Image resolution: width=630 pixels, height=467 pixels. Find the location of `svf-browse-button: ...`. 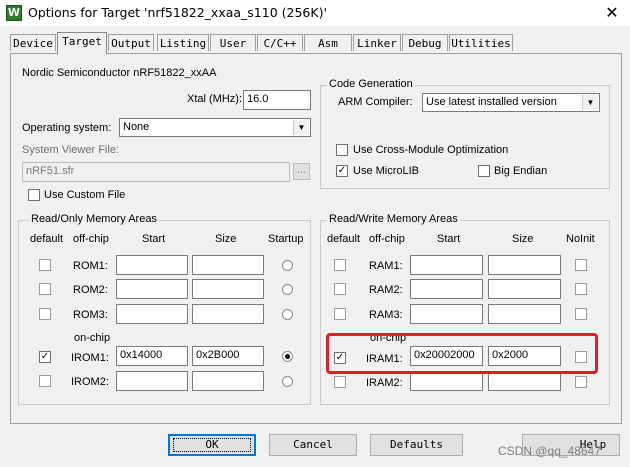

svf-browse-button: ... is located at coordinates (301, 171).